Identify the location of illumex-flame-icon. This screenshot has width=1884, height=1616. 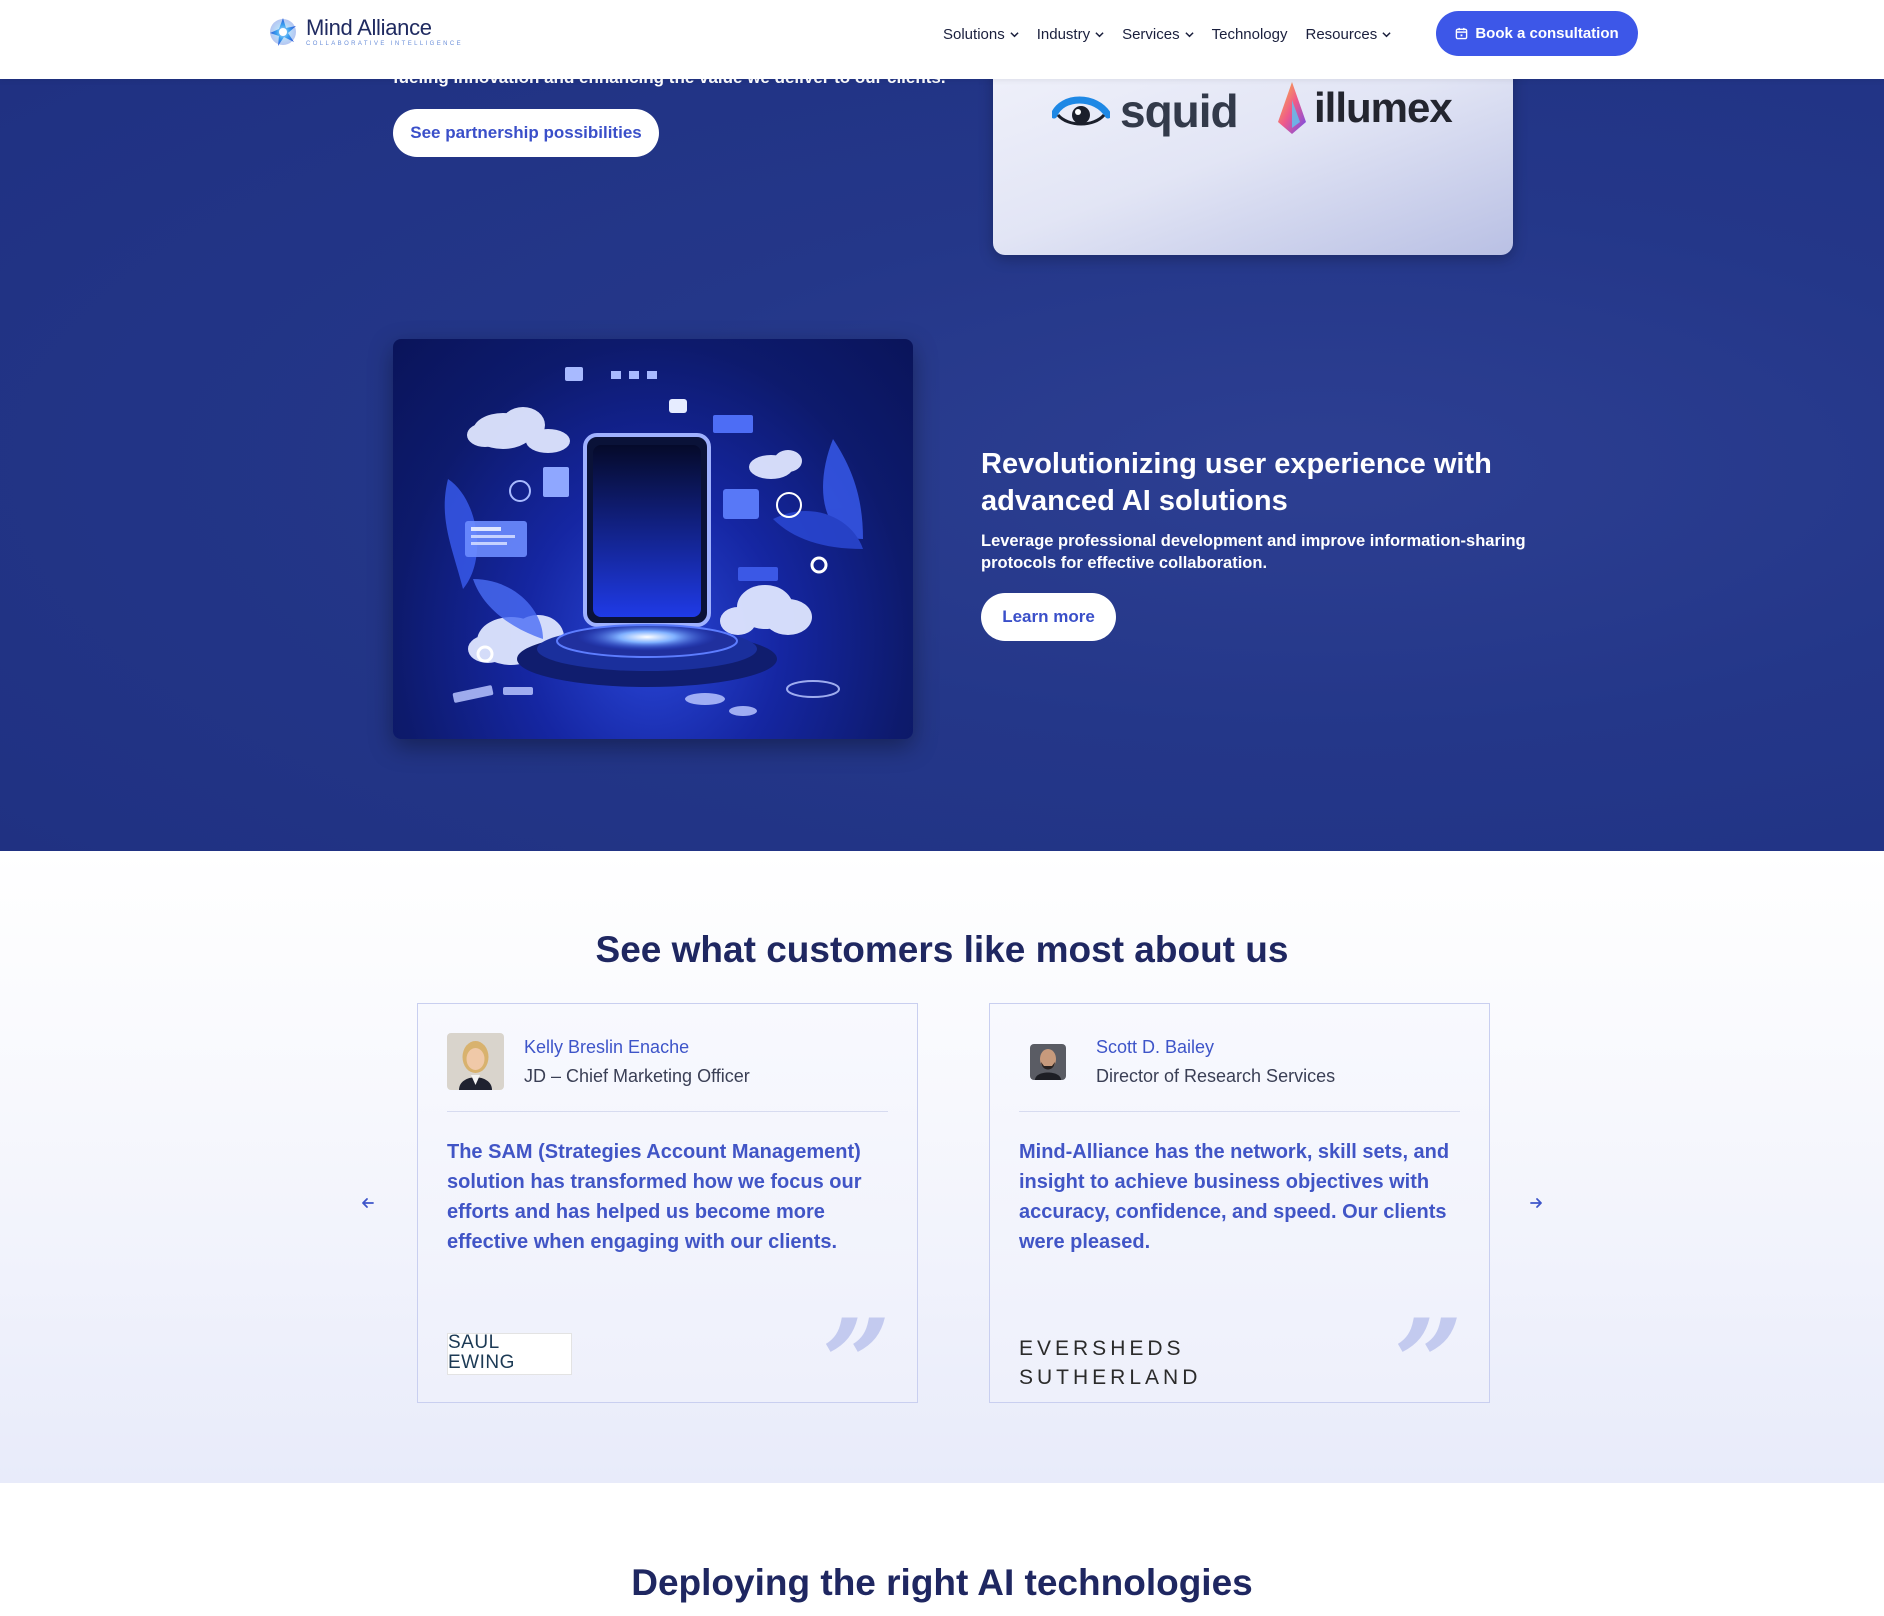
(1292, 108).